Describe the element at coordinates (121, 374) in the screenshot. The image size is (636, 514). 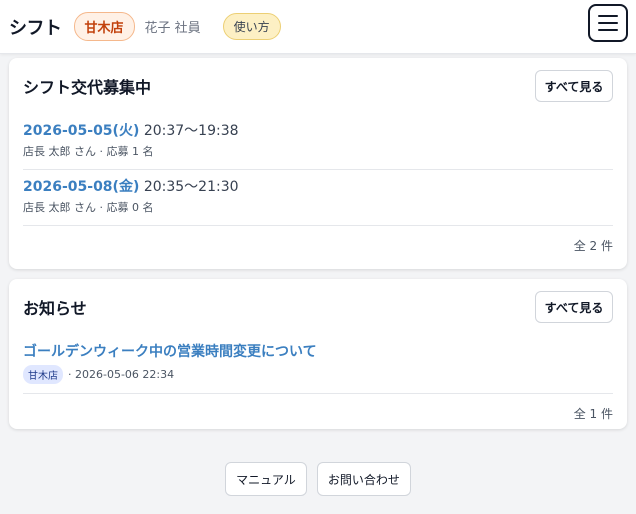
I see `news-timestamp: · 2026-05-06 22:34` at that location.